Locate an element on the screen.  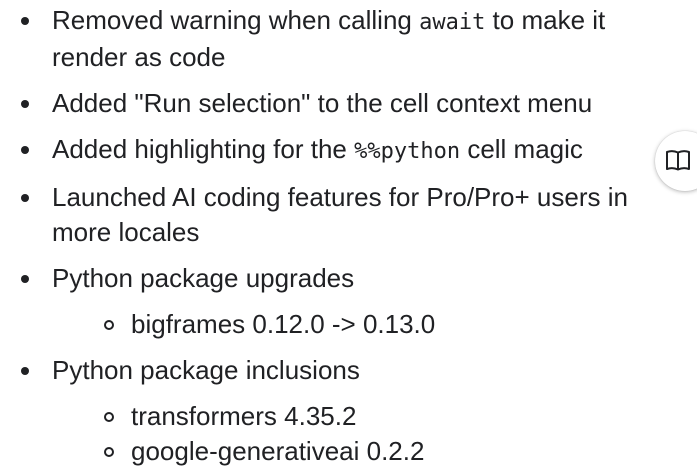
list-item-text: cell magic is located at coordinates (521, 149).